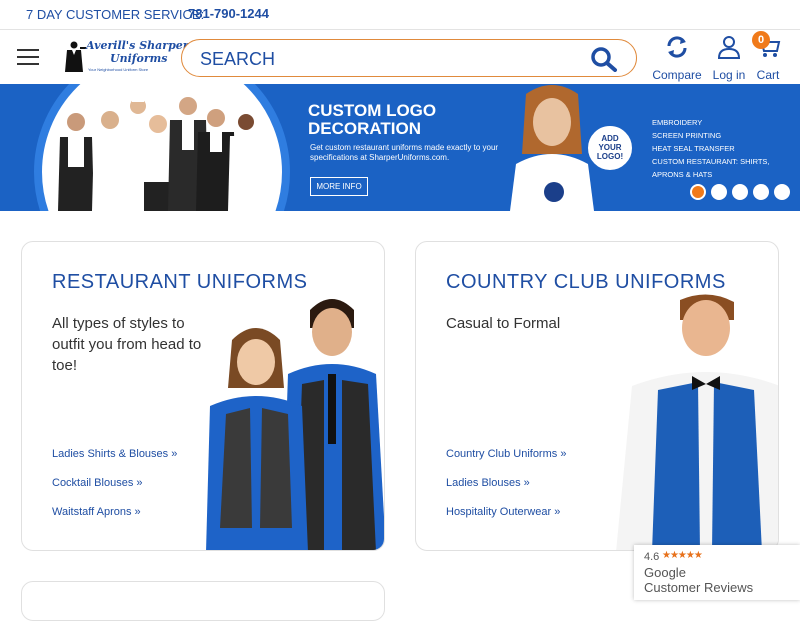 The image size is (800, 621). Describe the element at coordinates (28, 57) in the screenshot. I see `menu-icon` at that location.